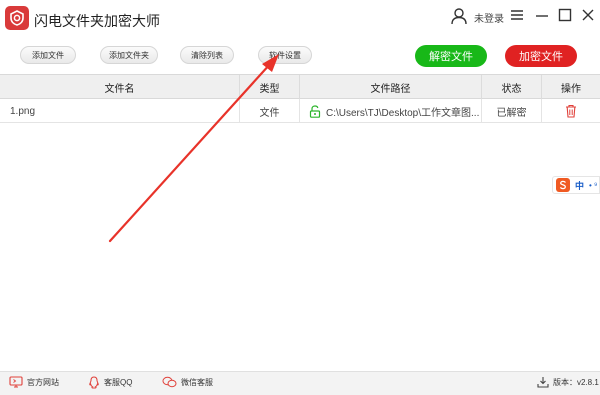  Describe the element at coordinates (48, 55) in the screenshot. I see `add-file-button: 添加文件` at that location.